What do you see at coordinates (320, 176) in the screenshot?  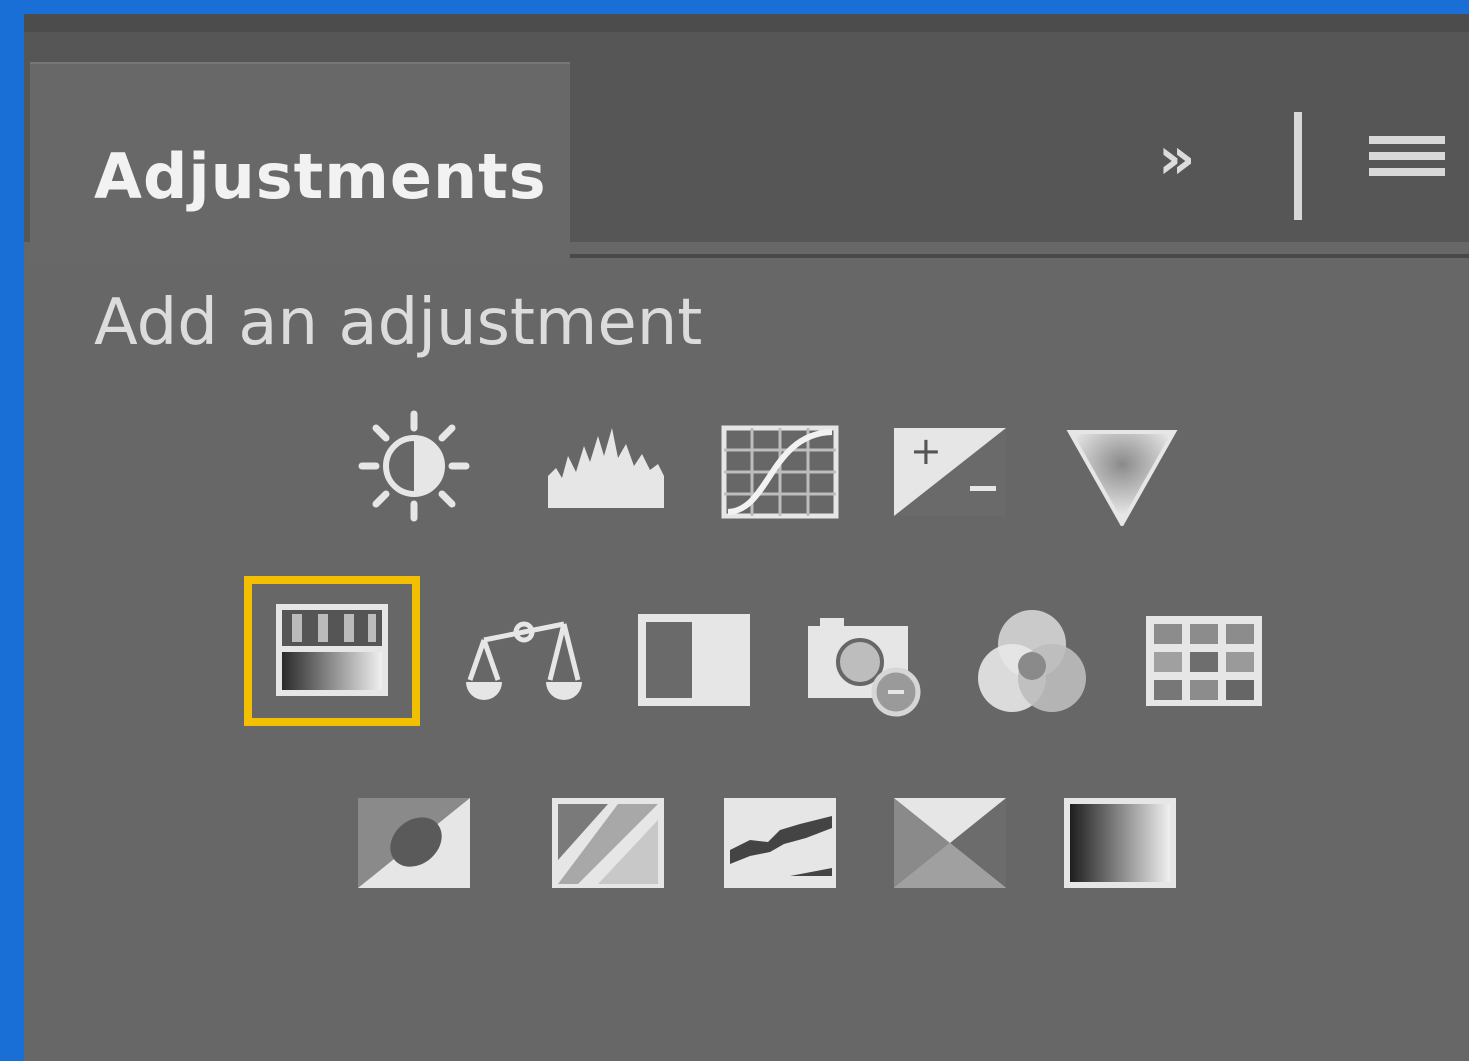 I see `tab-label: Adjustments` at bounding box center [320, 176].